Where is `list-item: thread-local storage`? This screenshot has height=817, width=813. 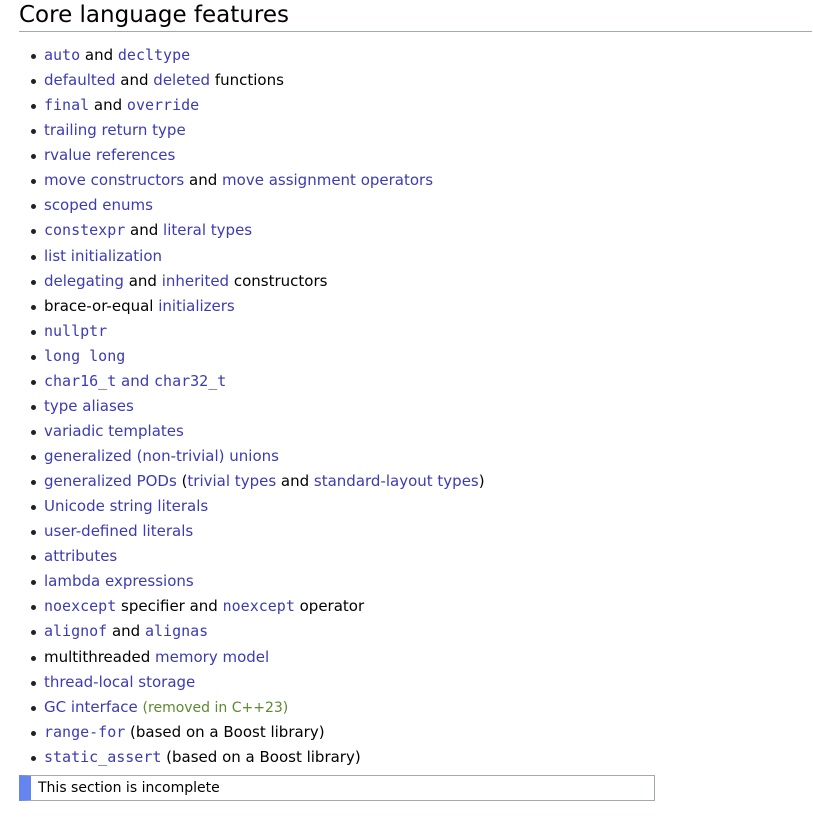
list-item: thread-local storage is located at coordinates (420, 682).